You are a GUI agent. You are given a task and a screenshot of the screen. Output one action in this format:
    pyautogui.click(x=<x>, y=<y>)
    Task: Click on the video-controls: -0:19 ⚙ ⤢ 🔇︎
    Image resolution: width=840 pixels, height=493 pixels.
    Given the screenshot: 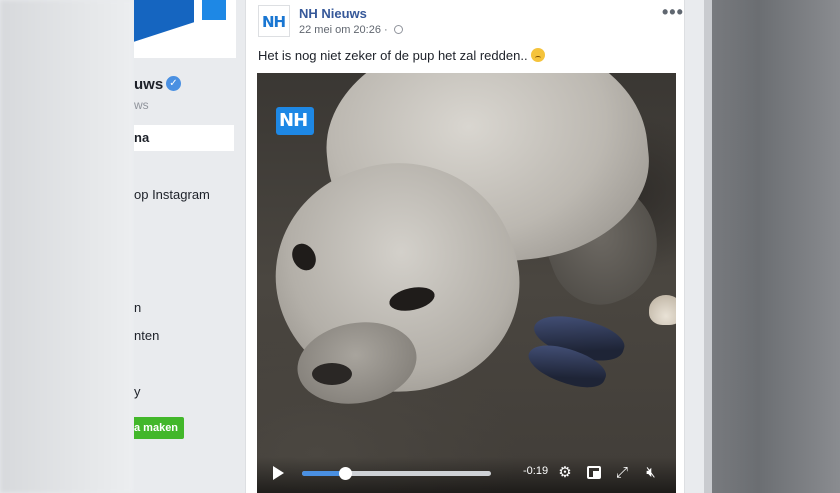 What is the action you would take?
    pyautogui.click(x=466, y=475)
    